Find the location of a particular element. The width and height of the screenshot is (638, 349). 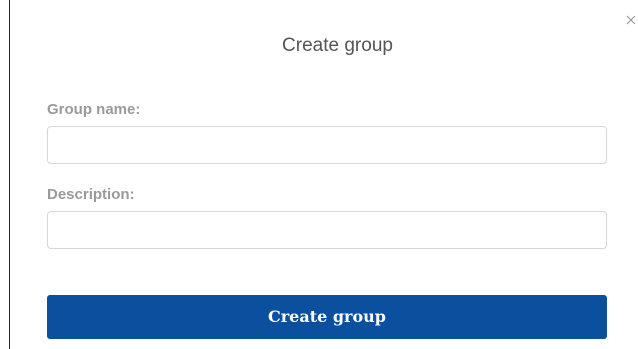

group-name-label: Group name: is located at coordinates (94, 109).